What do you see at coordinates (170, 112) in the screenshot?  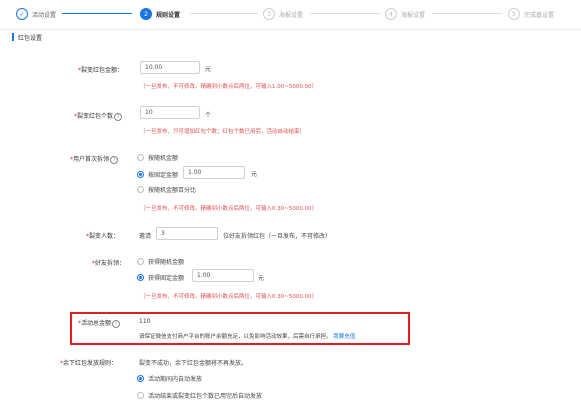 I see `count-input: 10` at bounding box center [170, 112].